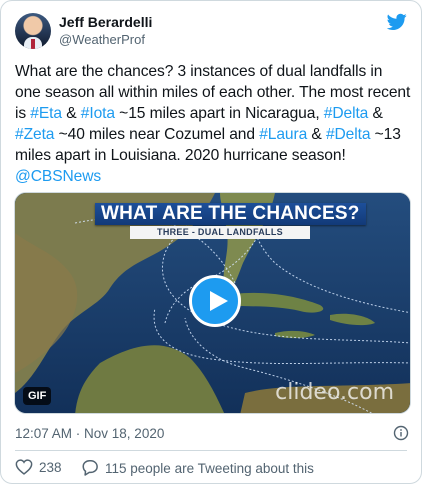  Describe the element at coordinates (105, 39) in the screenshot. I see `author-handle: @WeatherProf` at that location.